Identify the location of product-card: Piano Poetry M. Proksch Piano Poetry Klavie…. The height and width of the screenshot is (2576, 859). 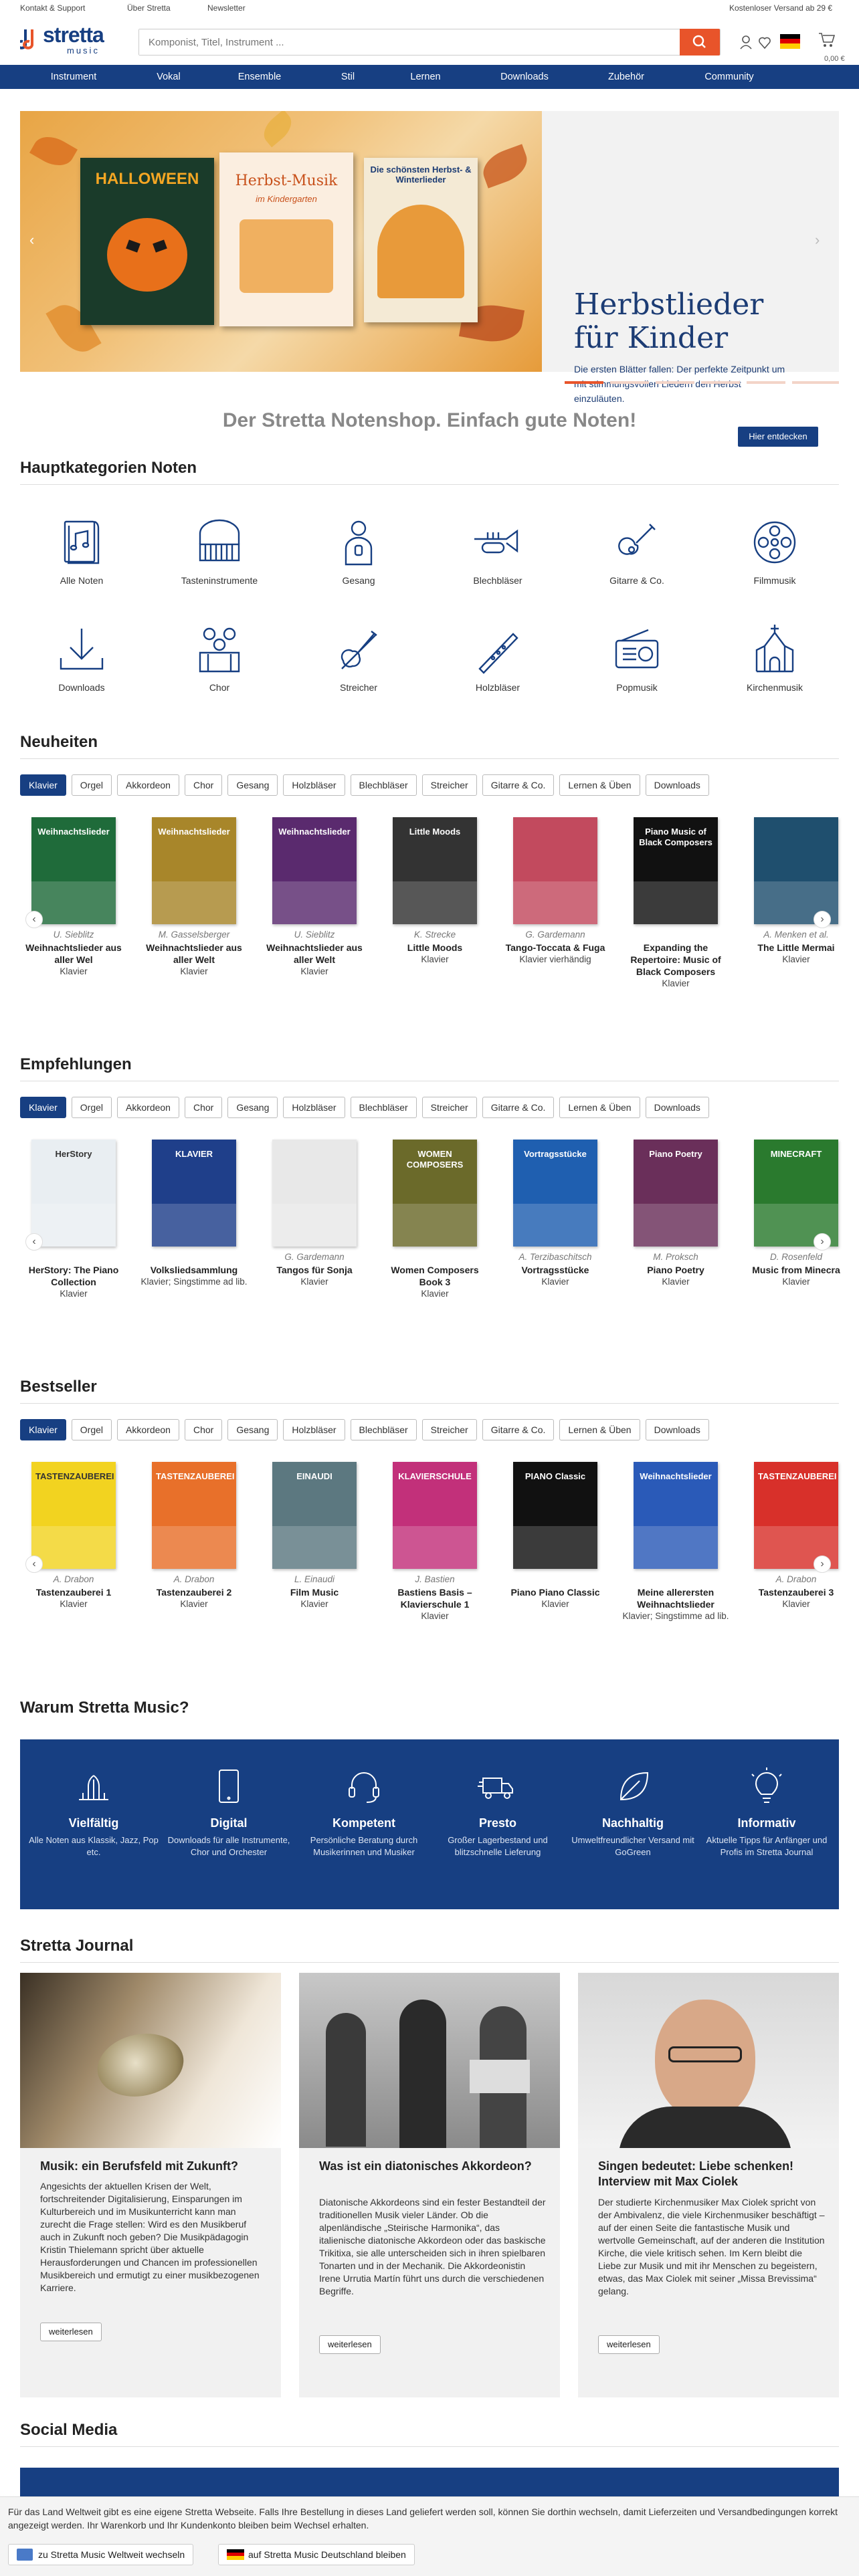
(676, 1214).